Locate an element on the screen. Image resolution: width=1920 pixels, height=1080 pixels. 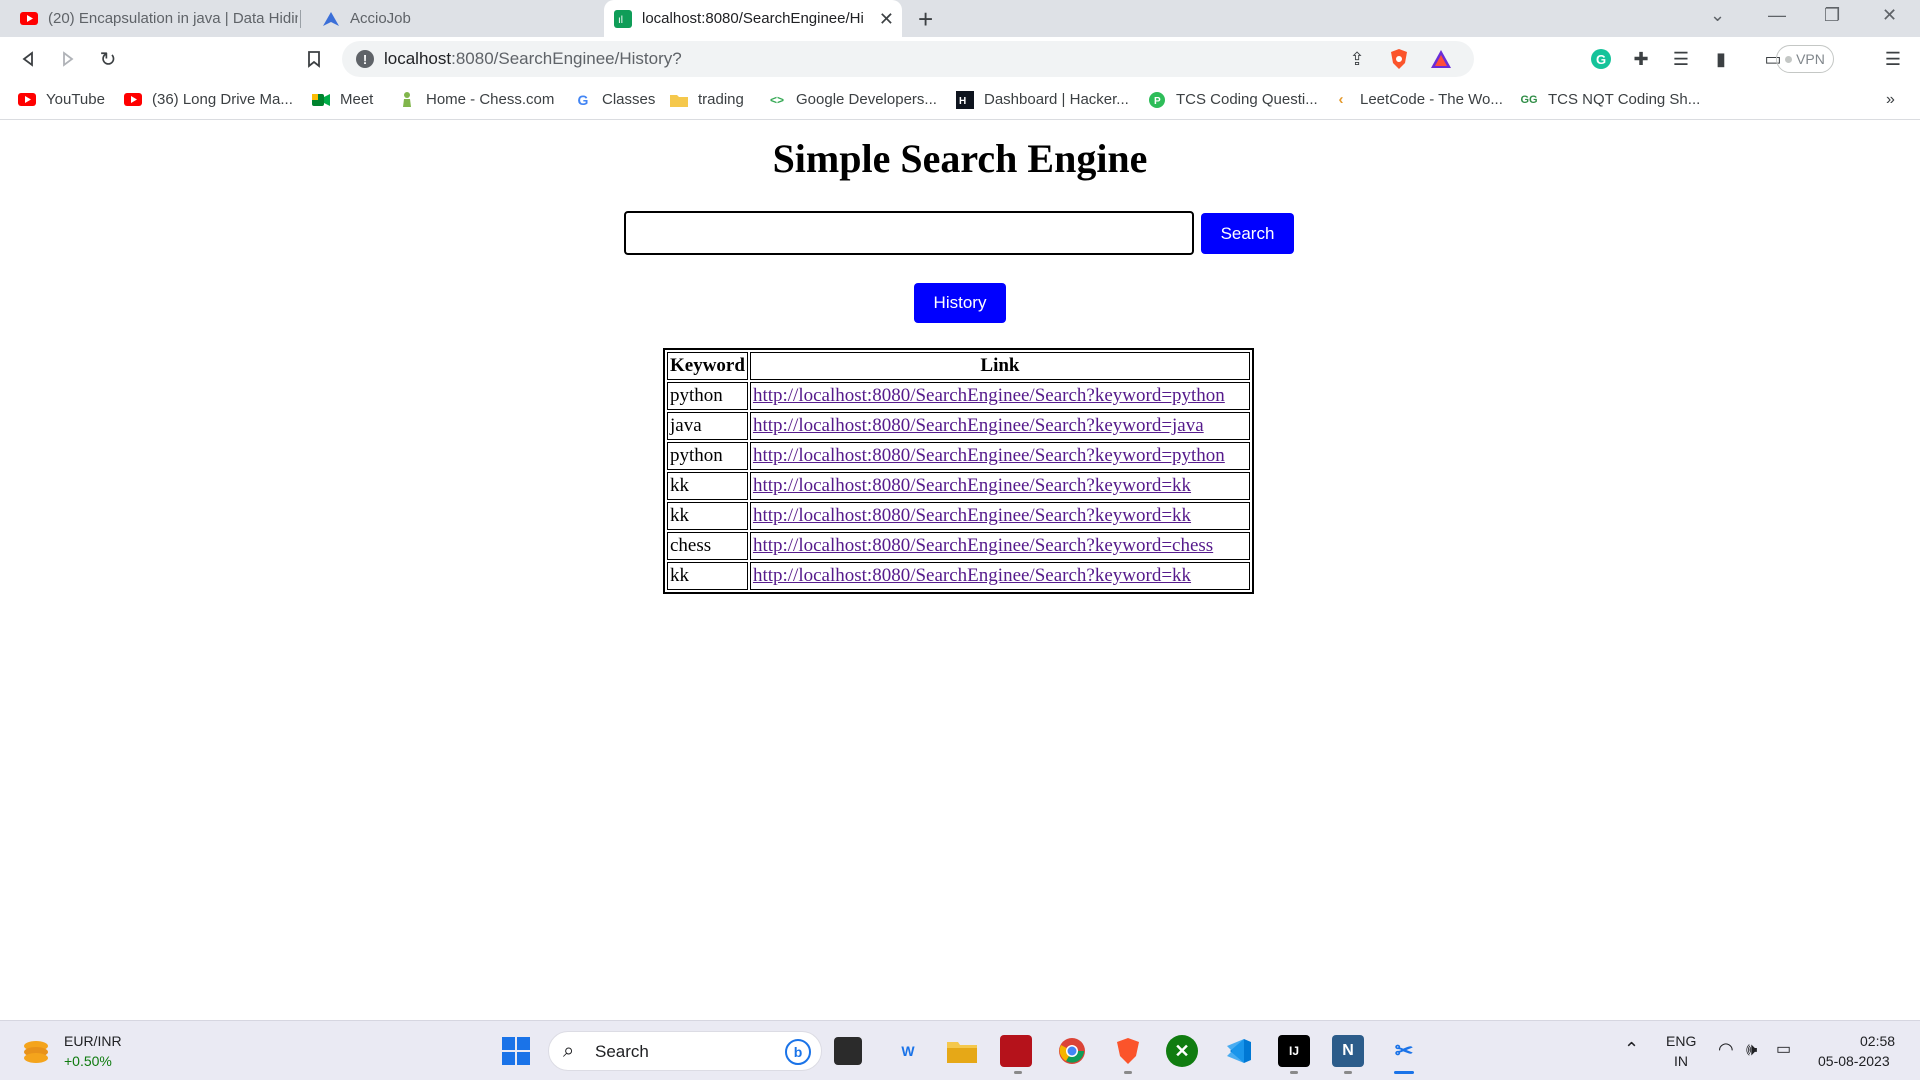
more-bookmarks-icon: » is located at coordinates (1890, 100).